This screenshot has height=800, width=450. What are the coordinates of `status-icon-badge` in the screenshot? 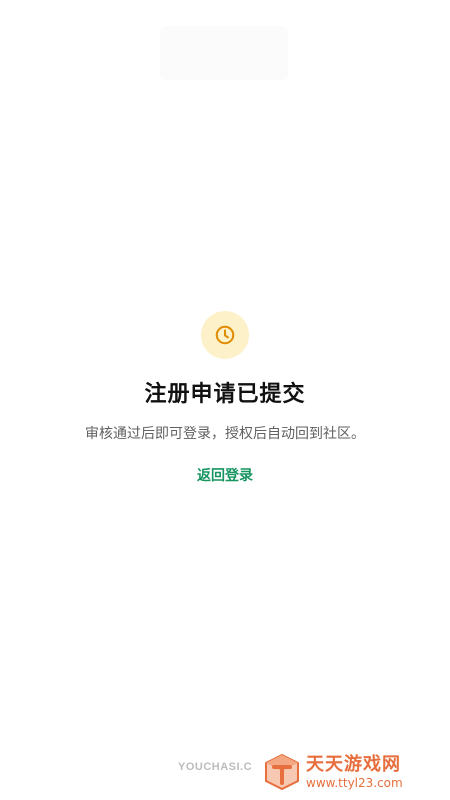 It's located at (225, 335).